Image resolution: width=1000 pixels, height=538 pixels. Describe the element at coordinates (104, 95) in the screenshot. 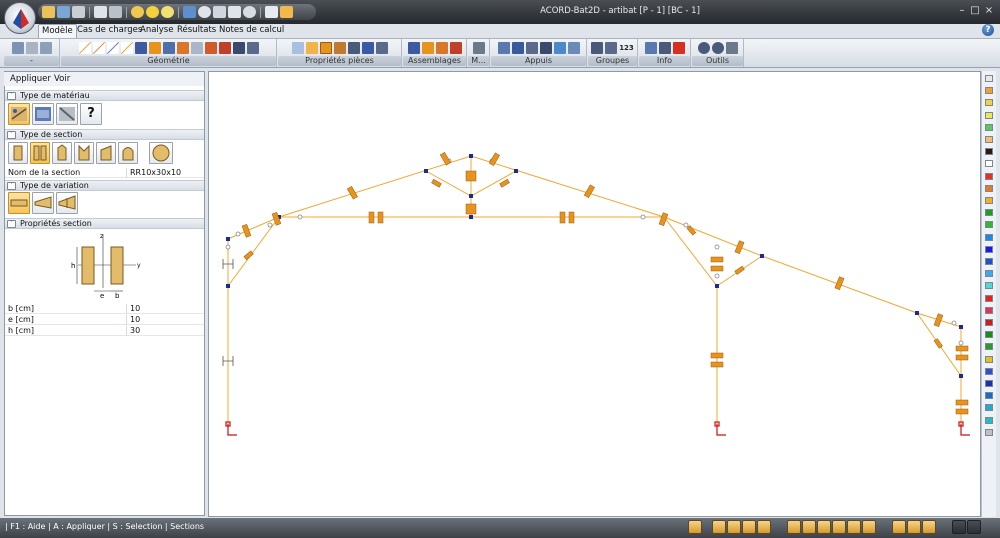

I see `section-header-material: ˅ Type de matériau` at that location.